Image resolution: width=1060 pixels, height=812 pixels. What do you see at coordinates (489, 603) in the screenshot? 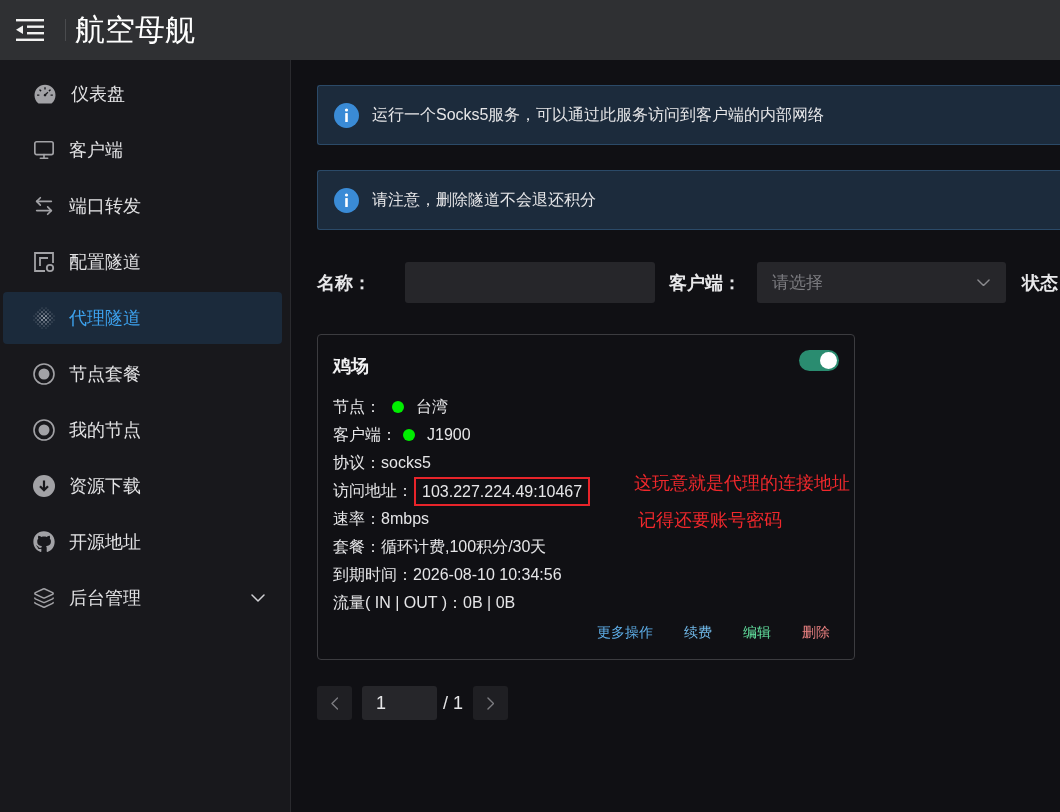
I see `field-value: 0B | 0B` at bounding box center [489, 603].